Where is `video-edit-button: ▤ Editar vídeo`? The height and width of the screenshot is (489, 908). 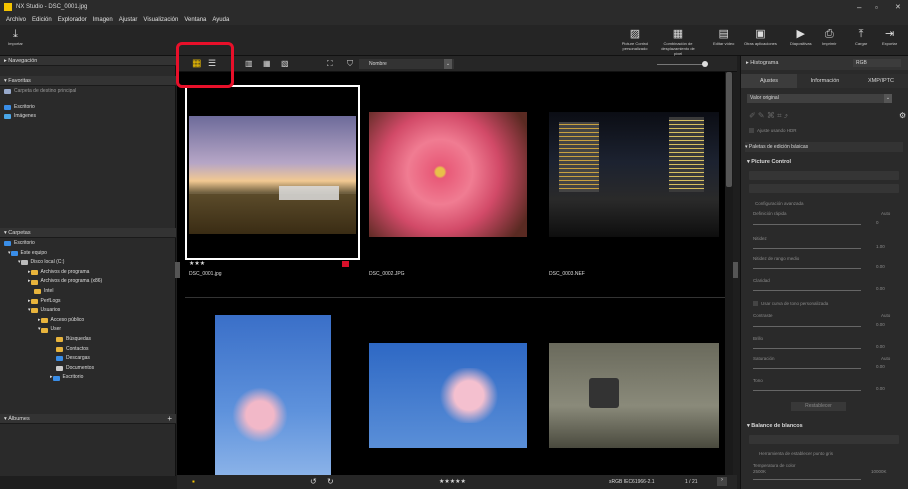
video-edit-button: ▤ Editar vídeo is located at coordinates (723, 36).